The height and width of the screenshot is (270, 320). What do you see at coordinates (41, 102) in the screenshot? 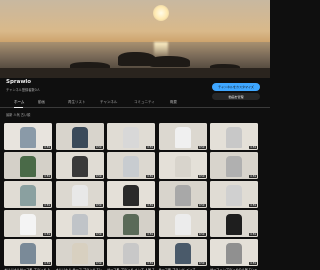
I see `tab-videos: 動画` at bounding box center [41, 102].